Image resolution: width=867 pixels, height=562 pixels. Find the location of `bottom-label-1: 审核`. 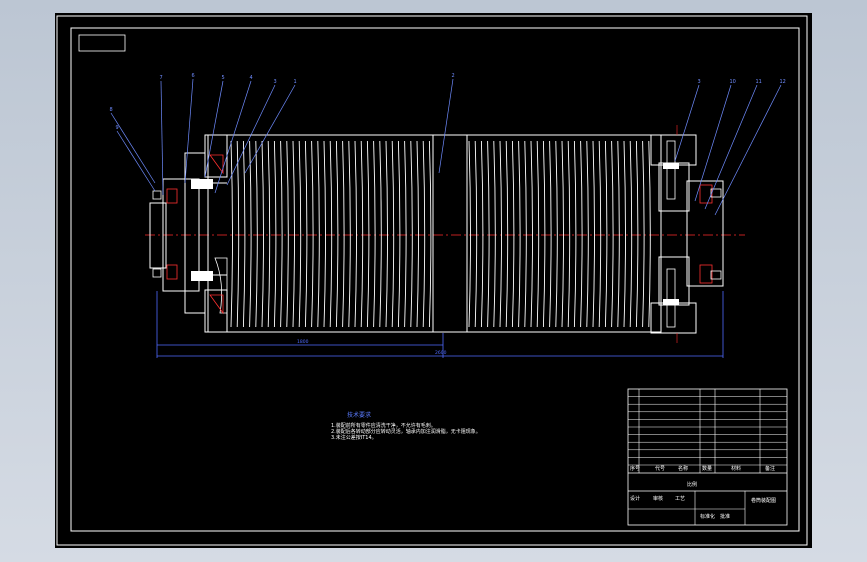

bottom-label-1: 审核 is located at coordinates (658, 499).